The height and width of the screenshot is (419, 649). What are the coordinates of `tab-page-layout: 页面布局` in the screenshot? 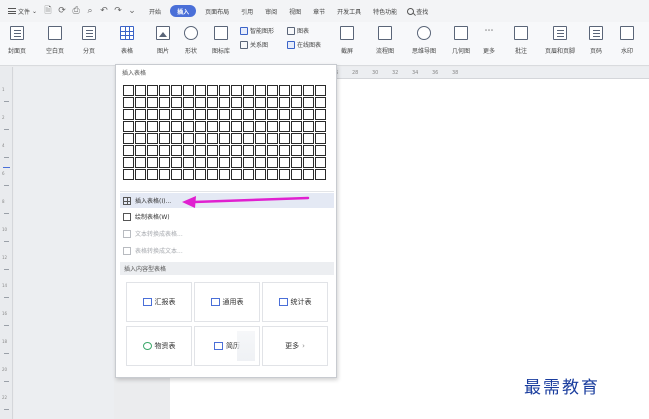 It's located at (217, 11).